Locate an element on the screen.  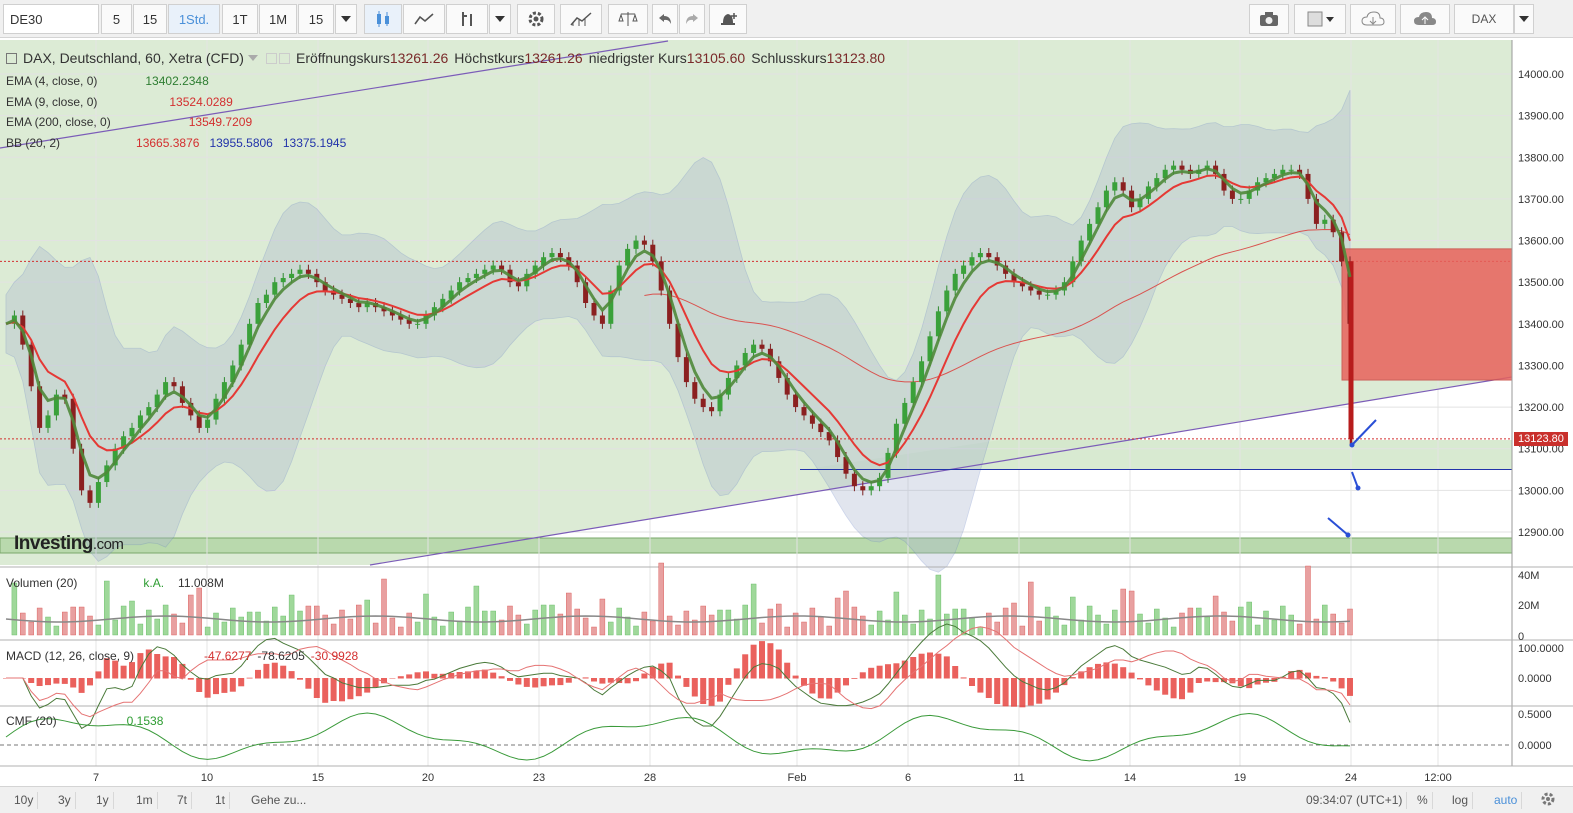
alert-button is located at coordinates (728, 19).